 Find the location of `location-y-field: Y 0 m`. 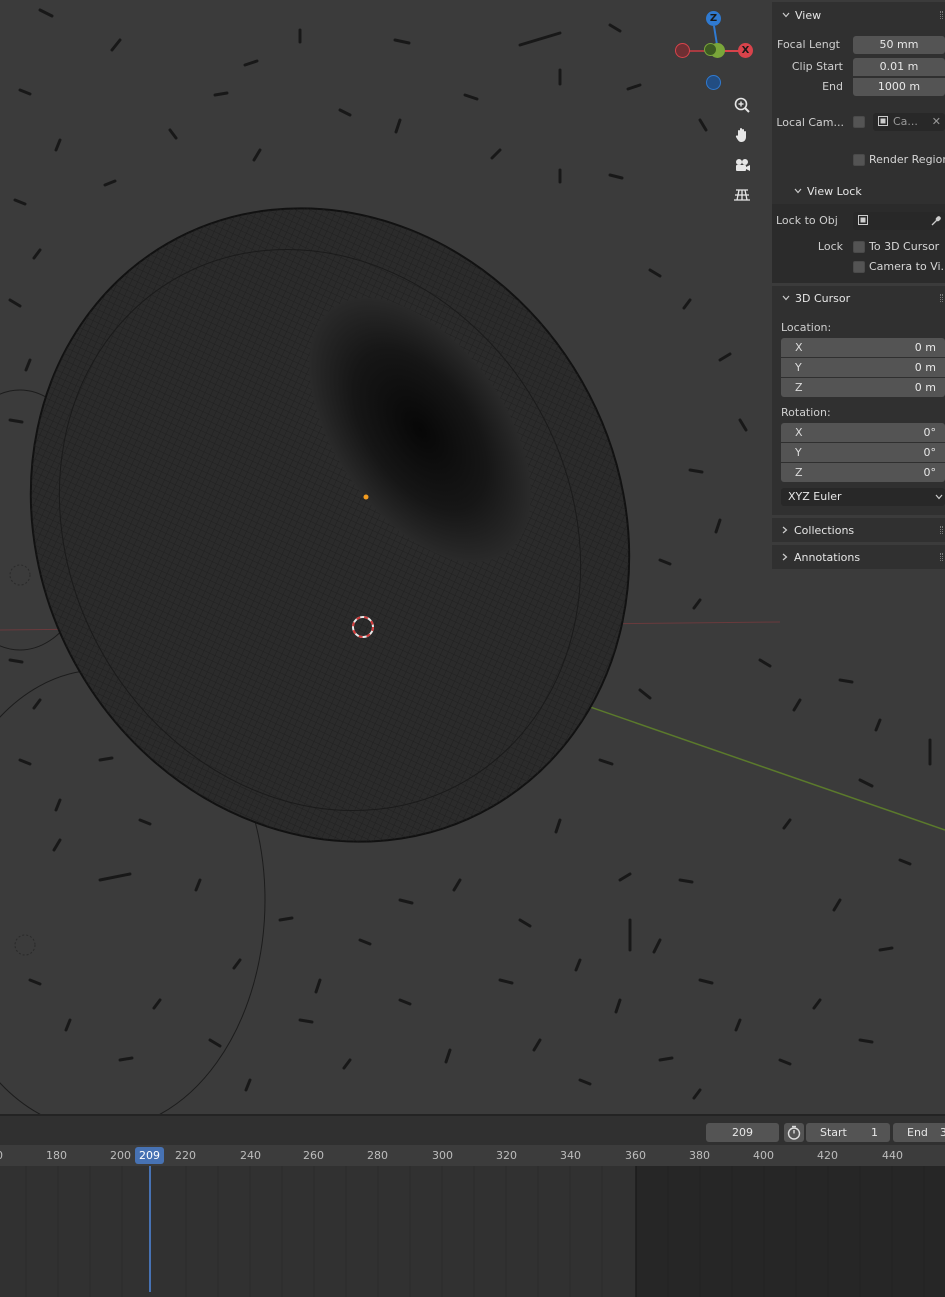

location-y-field: Y 0 m is located at coordinates (863, 367).